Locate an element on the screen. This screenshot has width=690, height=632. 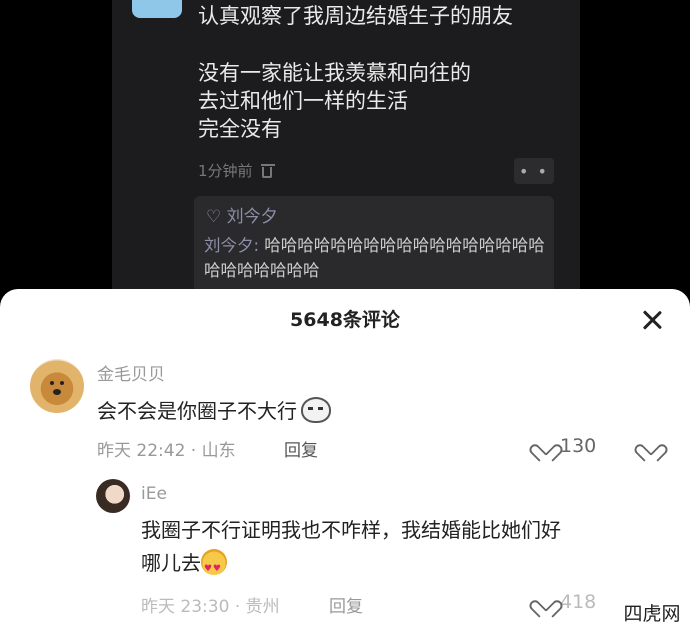
post-line: 认真观察了我周边结婚生子的朋友 is located at coordinates (355, 16).